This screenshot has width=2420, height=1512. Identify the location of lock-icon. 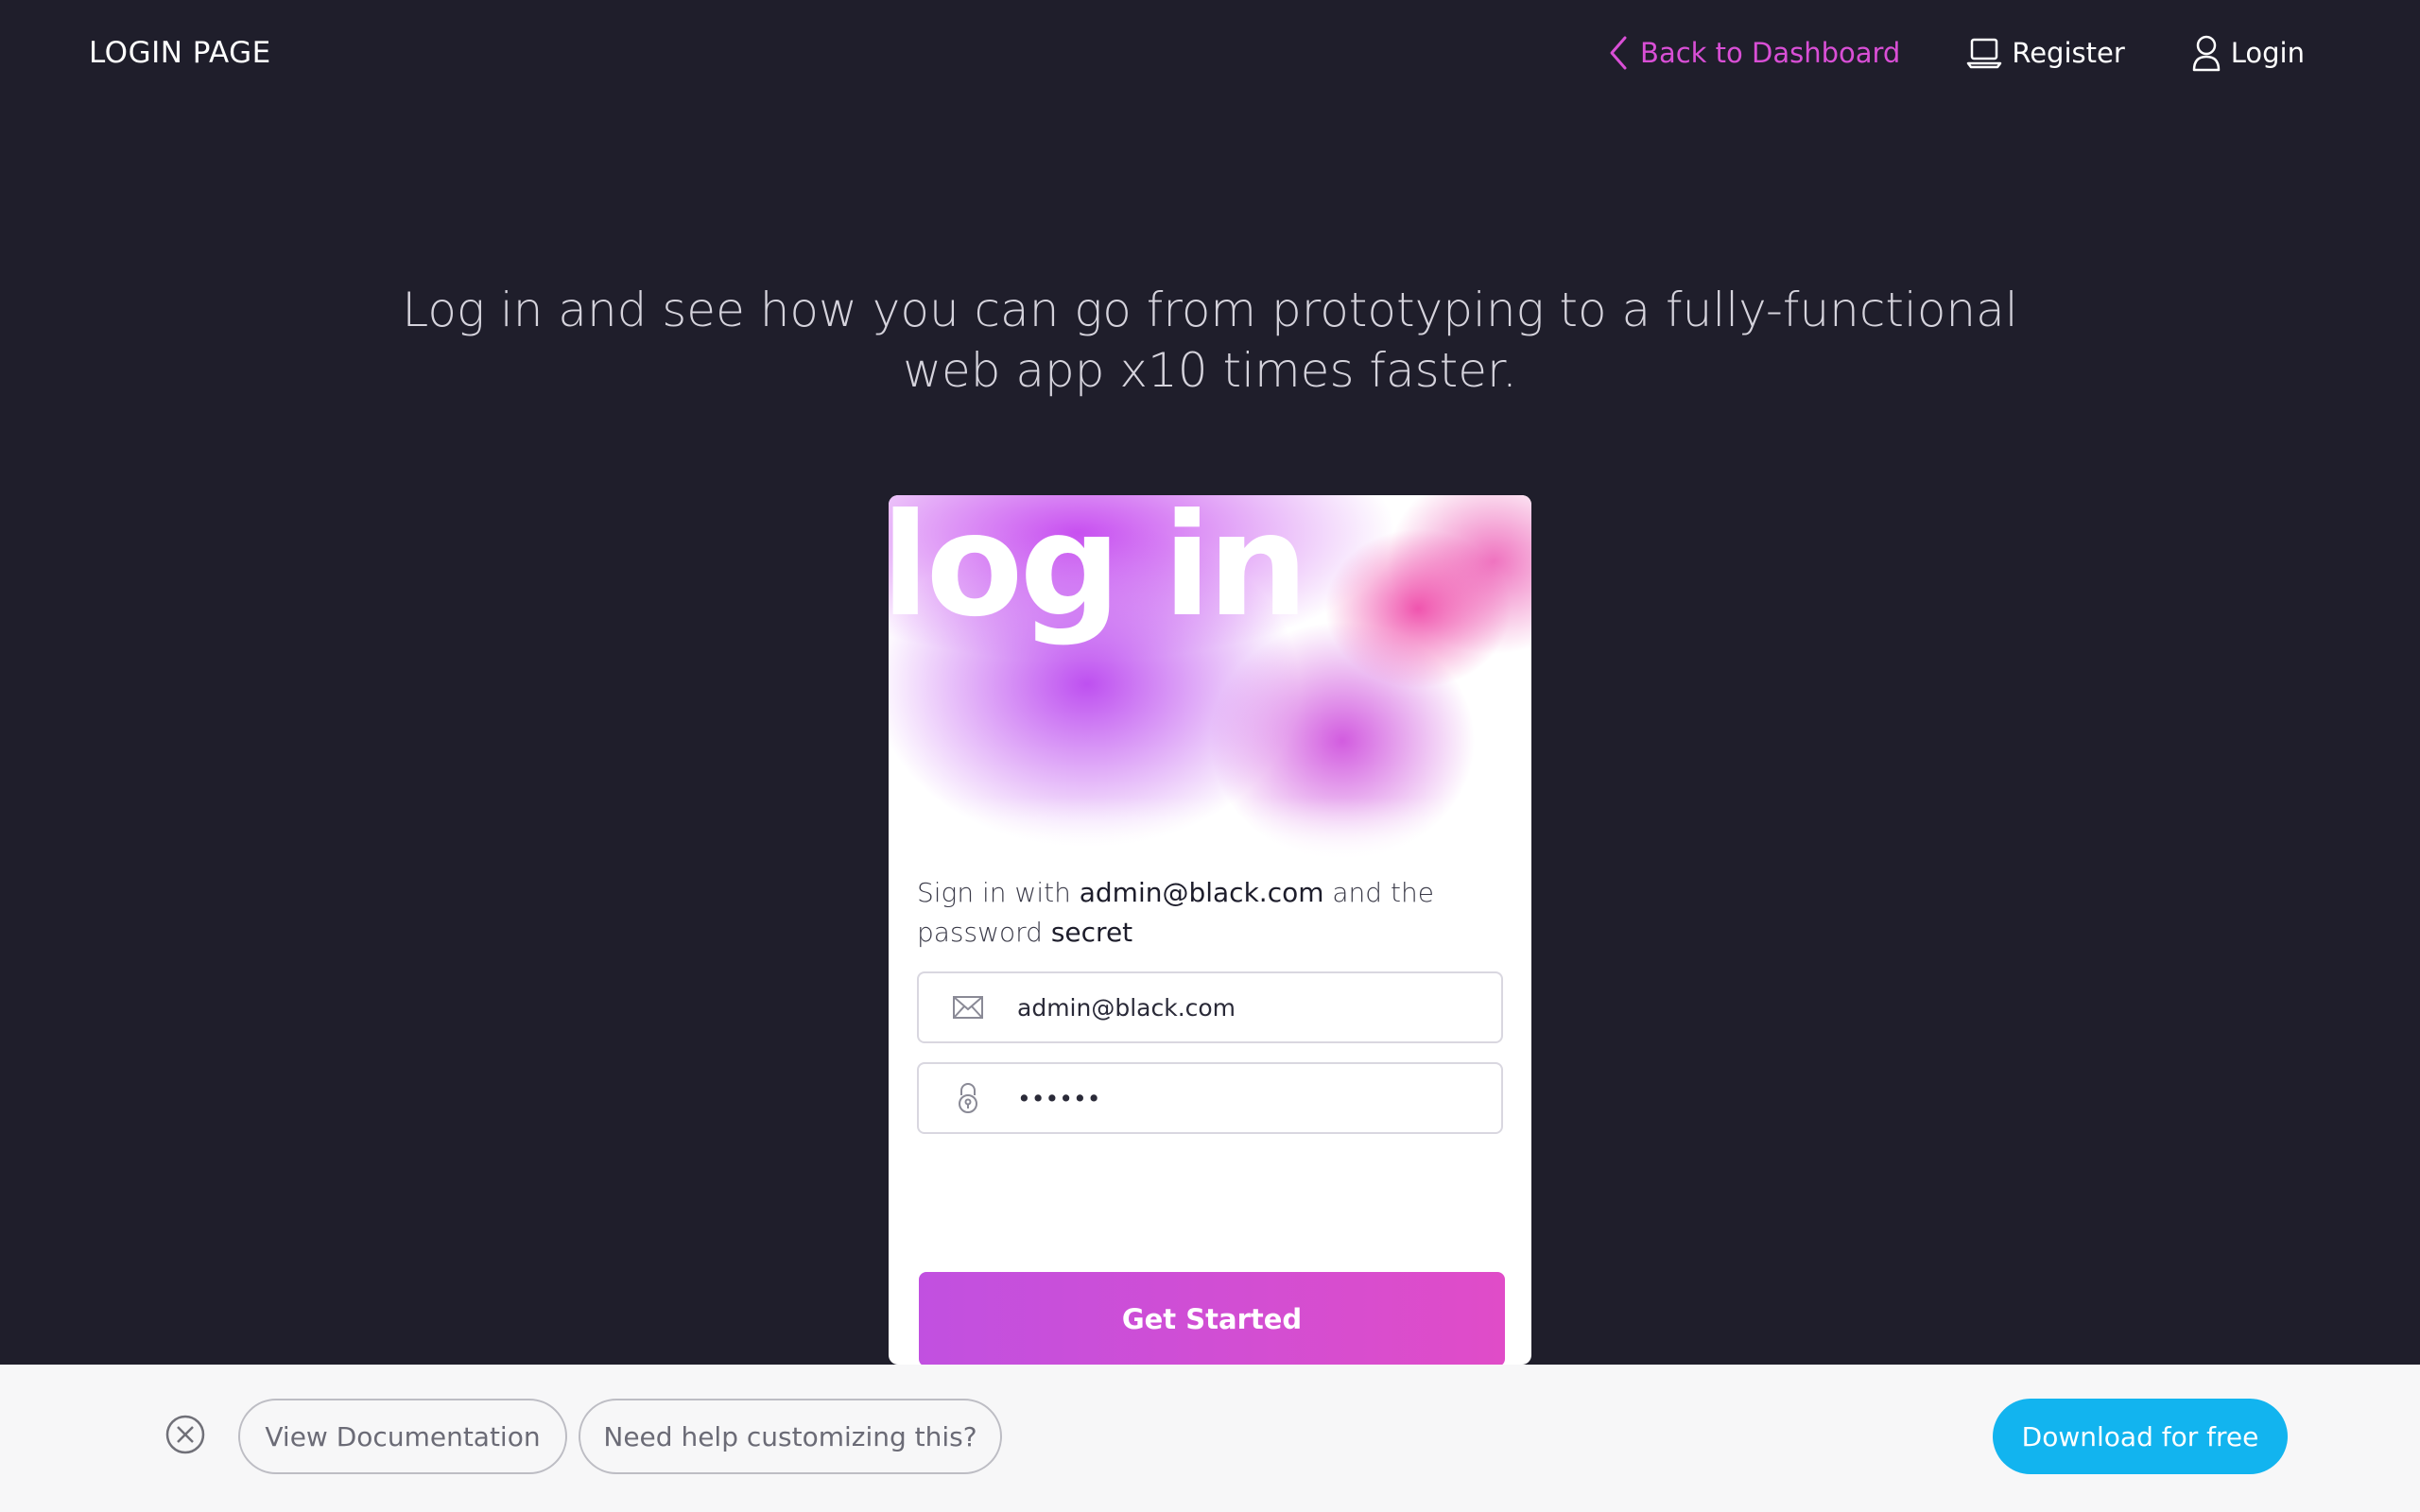
(968, 1098).